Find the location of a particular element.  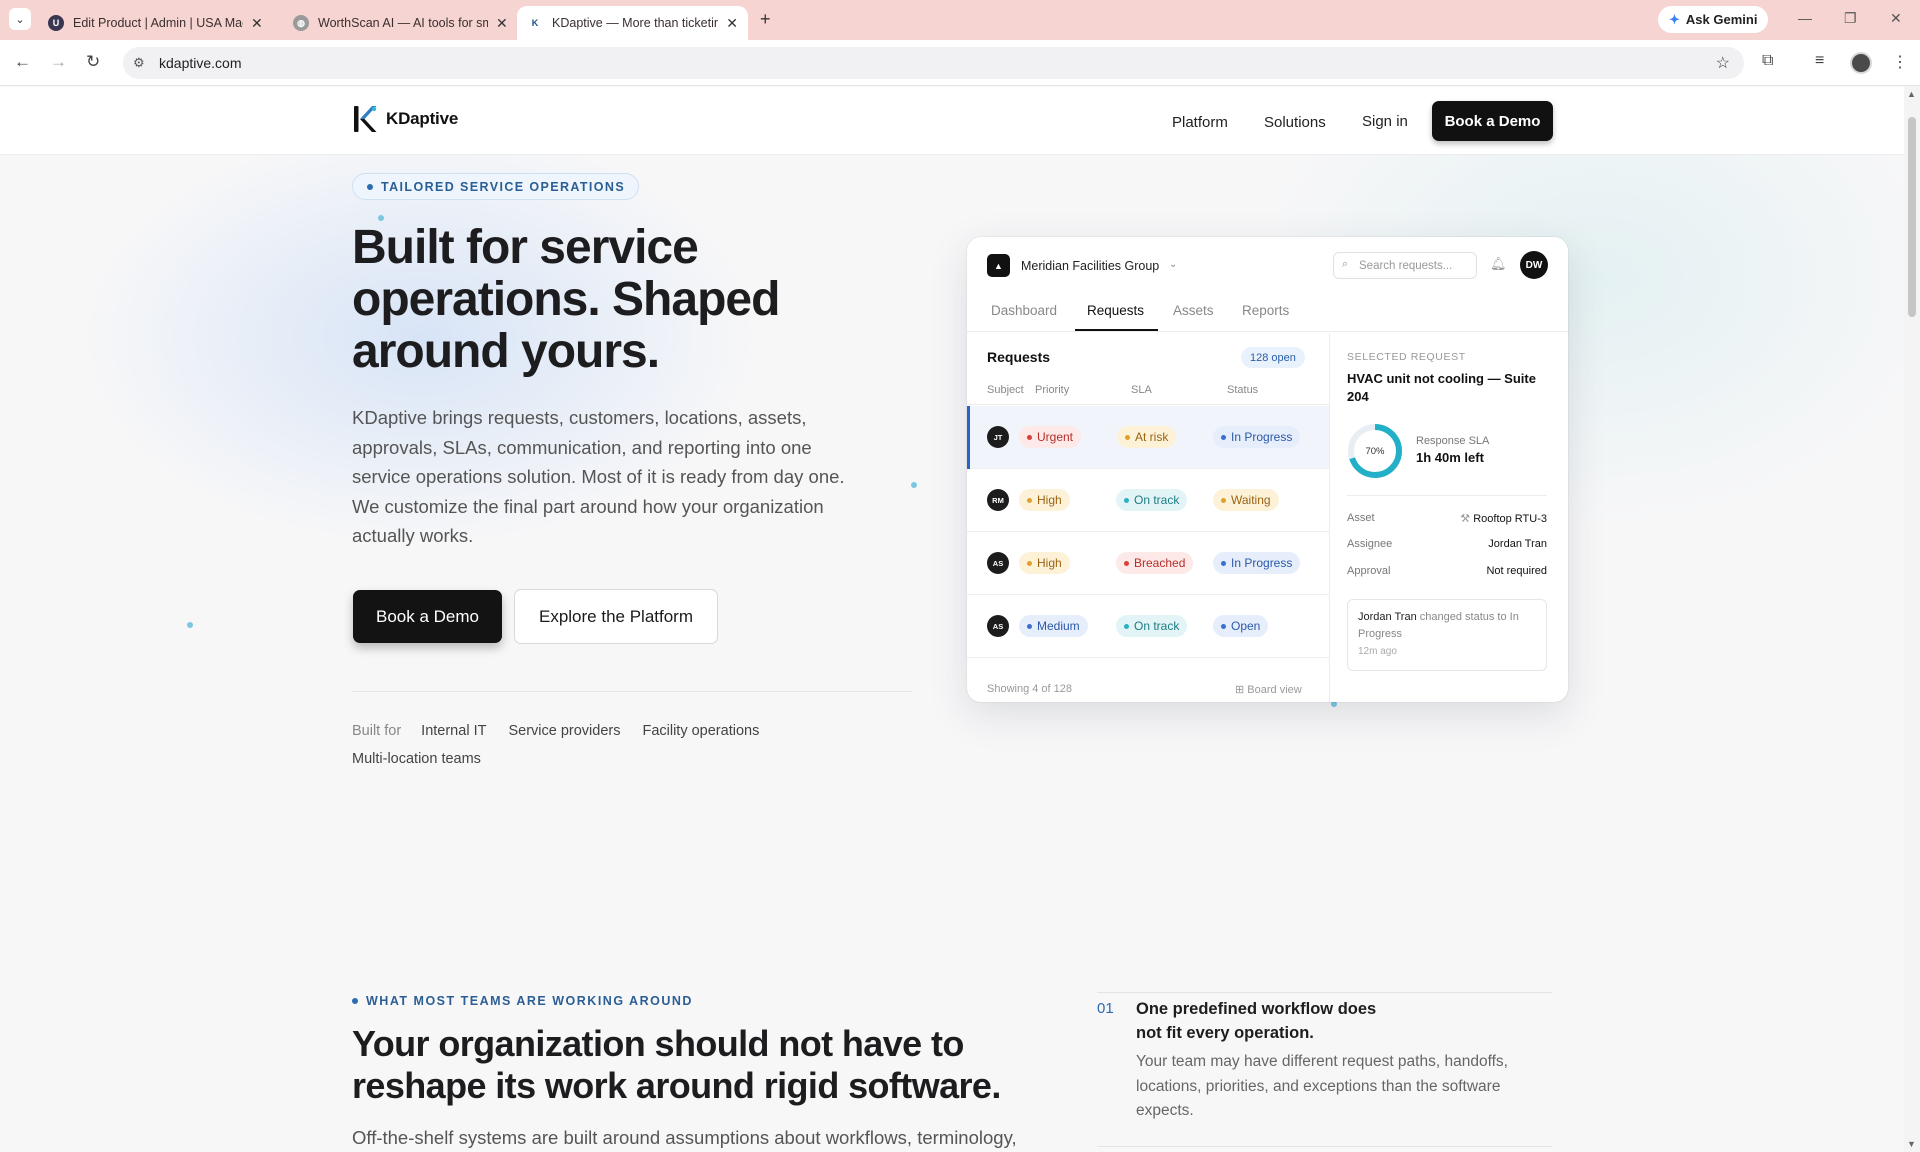

browser-menu-icon: ⋮ is located at coordinates (1900, 62).